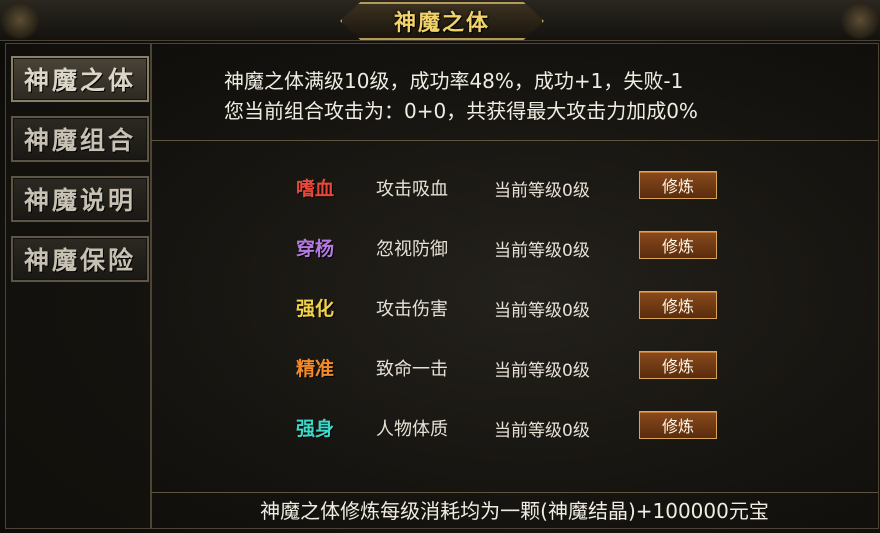  Describe the element at coordinates (454, 81) in the screenshot. I see `info-line-max-level: 神魔之体满级10级，成功率48%，成功+1，失败-1` at that location.